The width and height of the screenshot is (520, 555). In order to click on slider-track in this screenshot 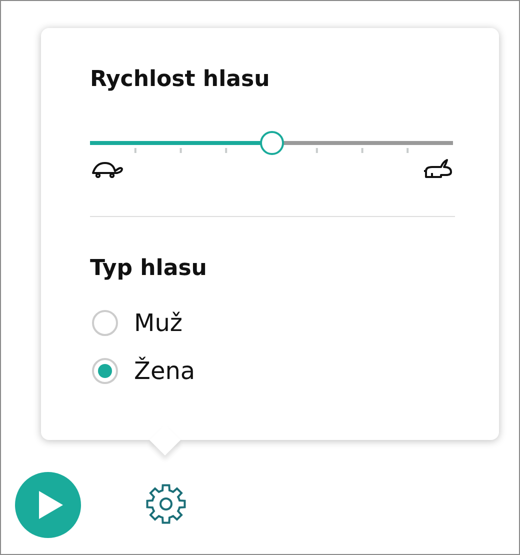, I will do `click(271, 143)`.